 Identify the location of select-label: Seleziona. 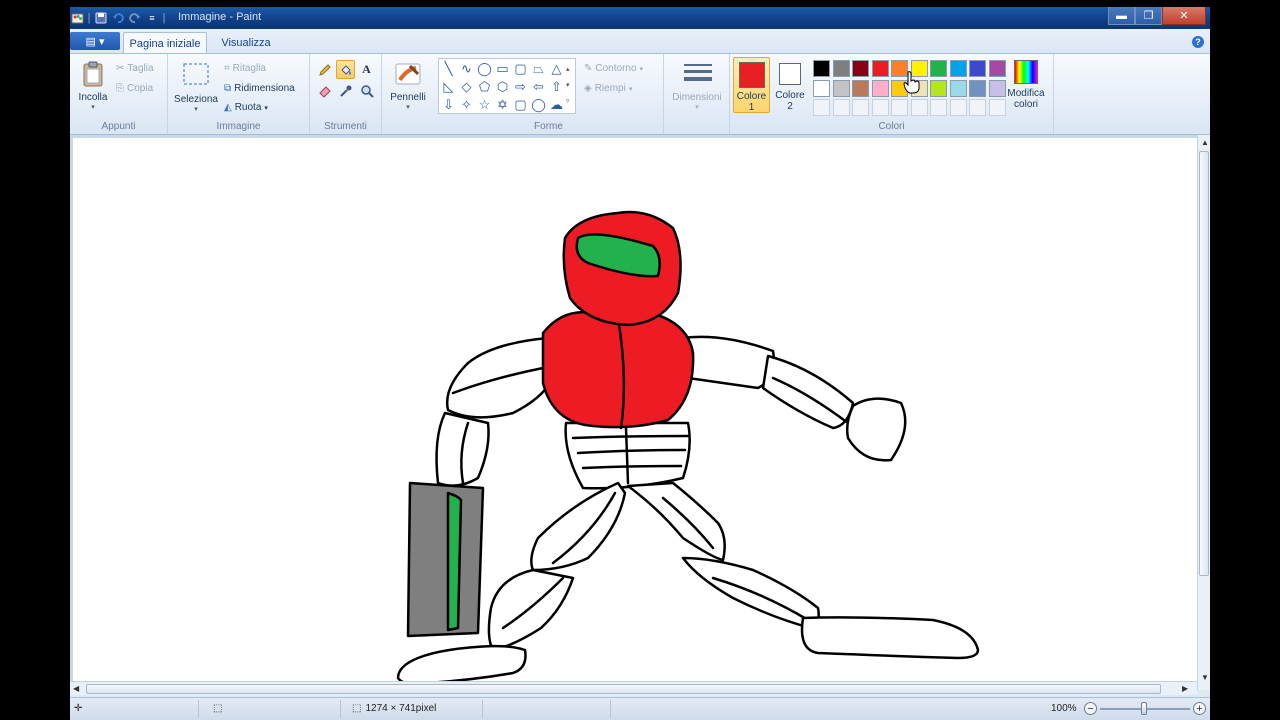
(196, 99).